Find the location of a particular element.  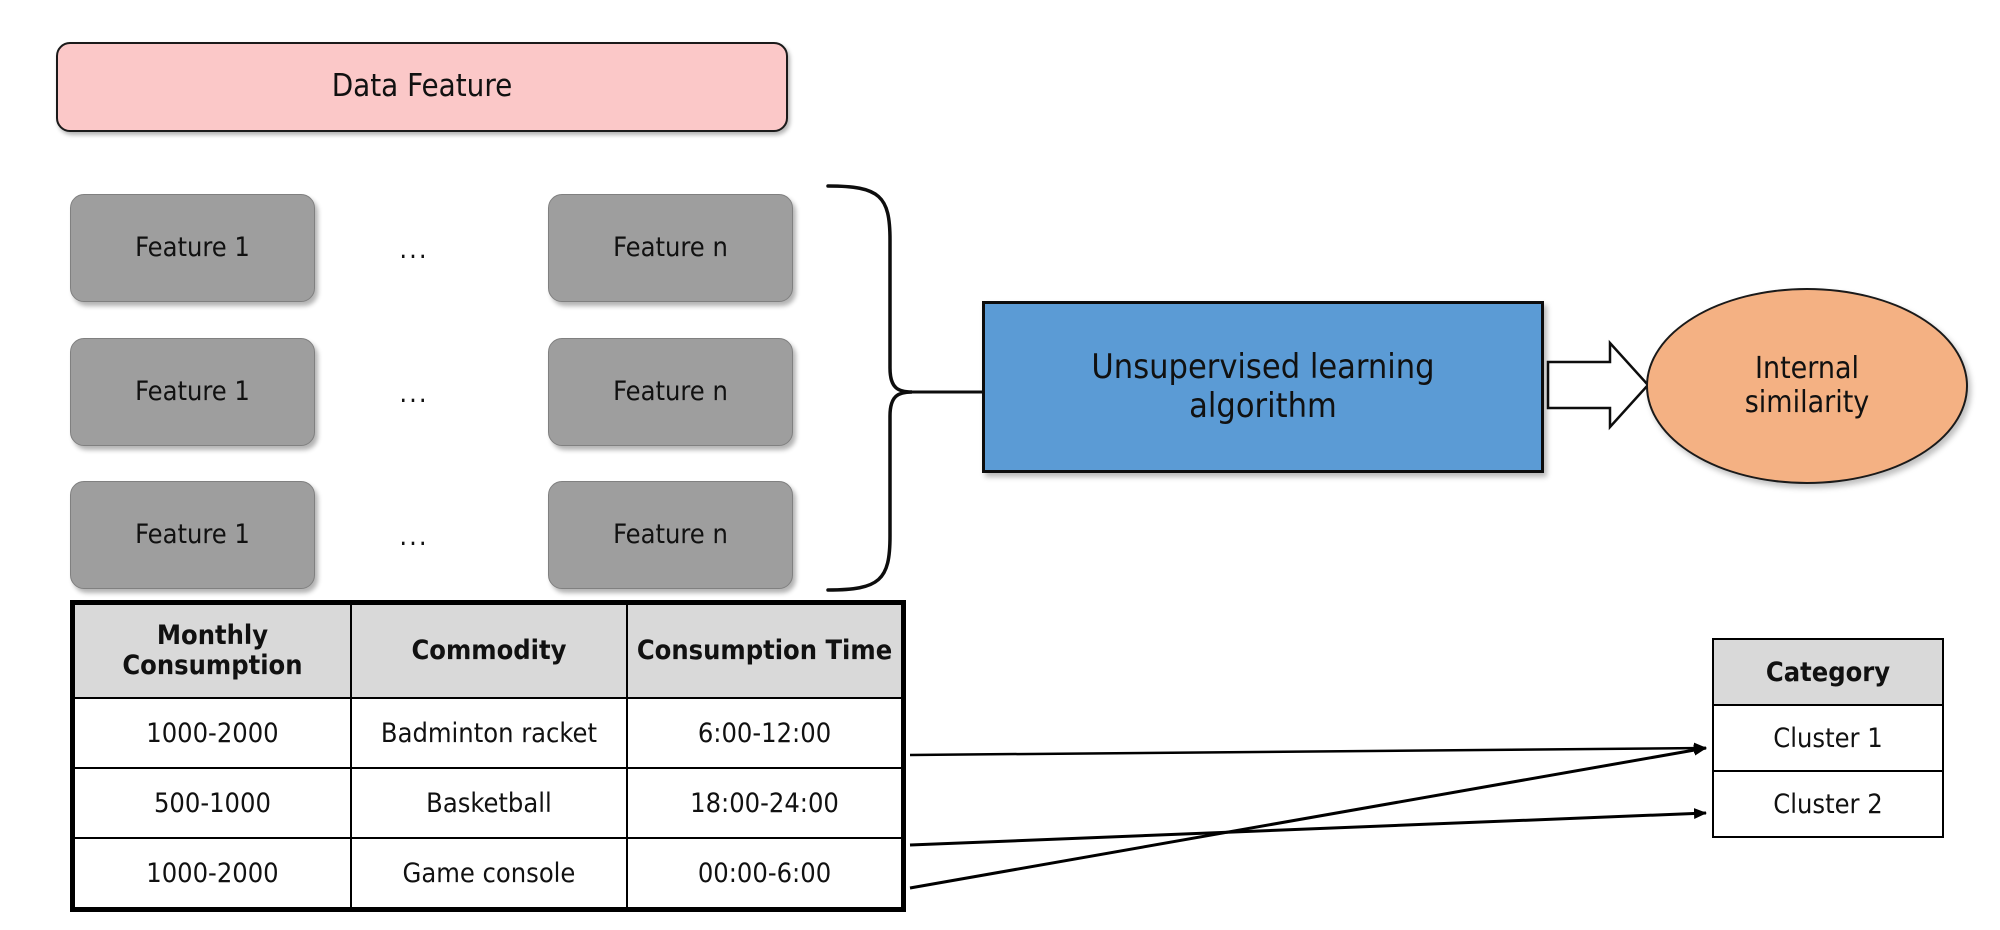

feature-box-row1-last: Feature n is located at coordinates (670, 248).